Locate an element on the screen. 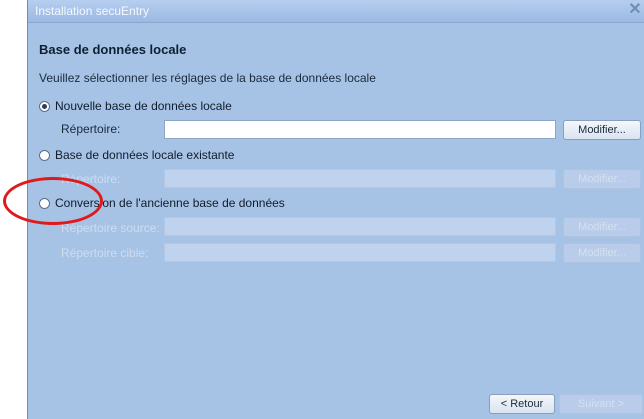  radio-label-new-db: Nouvelle base de données locale is located at coordinates (143, 106).